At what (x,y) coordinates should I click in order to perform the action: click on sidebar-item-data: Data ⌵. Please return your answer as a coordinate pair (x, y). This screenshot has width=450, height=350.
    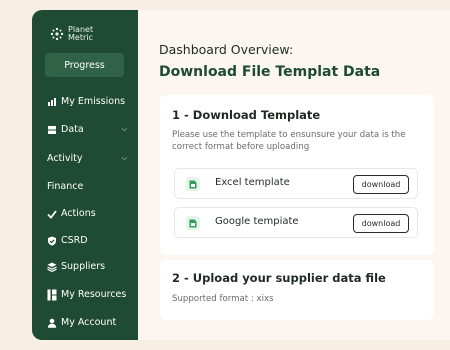
    Looking at the image, I should click on (87, 129).